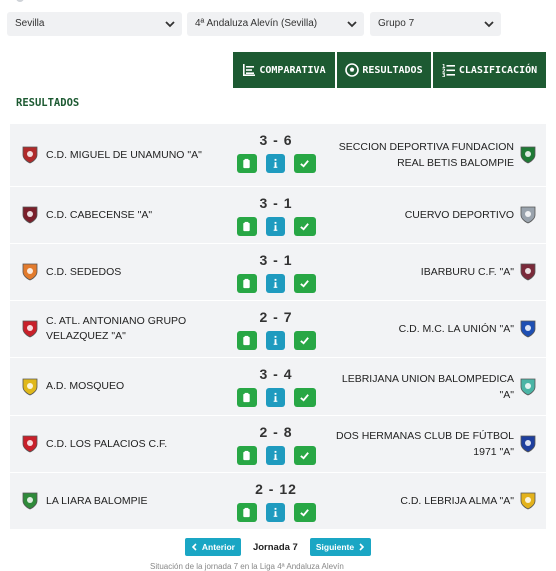 This screenshot has width=556, height=571. What do you see at coordinates (276, 489) in the screenshot?
I see `match-score: 2 - 12` at bounding box center [276, 489].